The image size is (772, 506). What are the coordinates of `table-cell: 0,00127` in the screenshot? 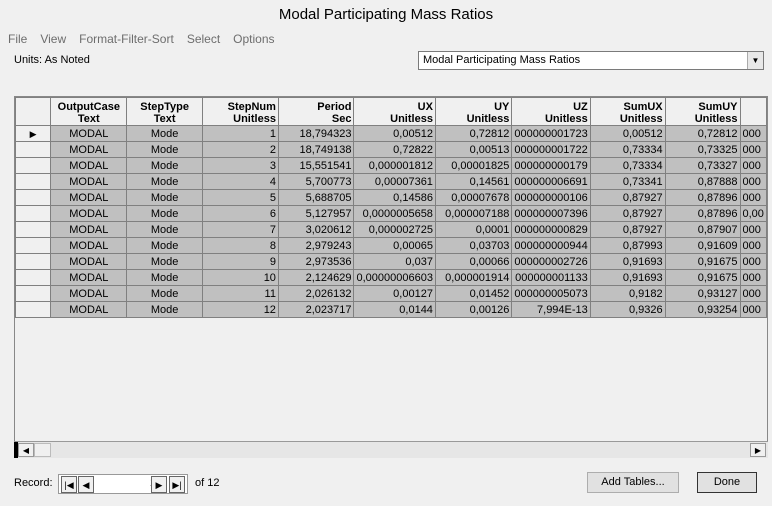 It's located at (394, 293).